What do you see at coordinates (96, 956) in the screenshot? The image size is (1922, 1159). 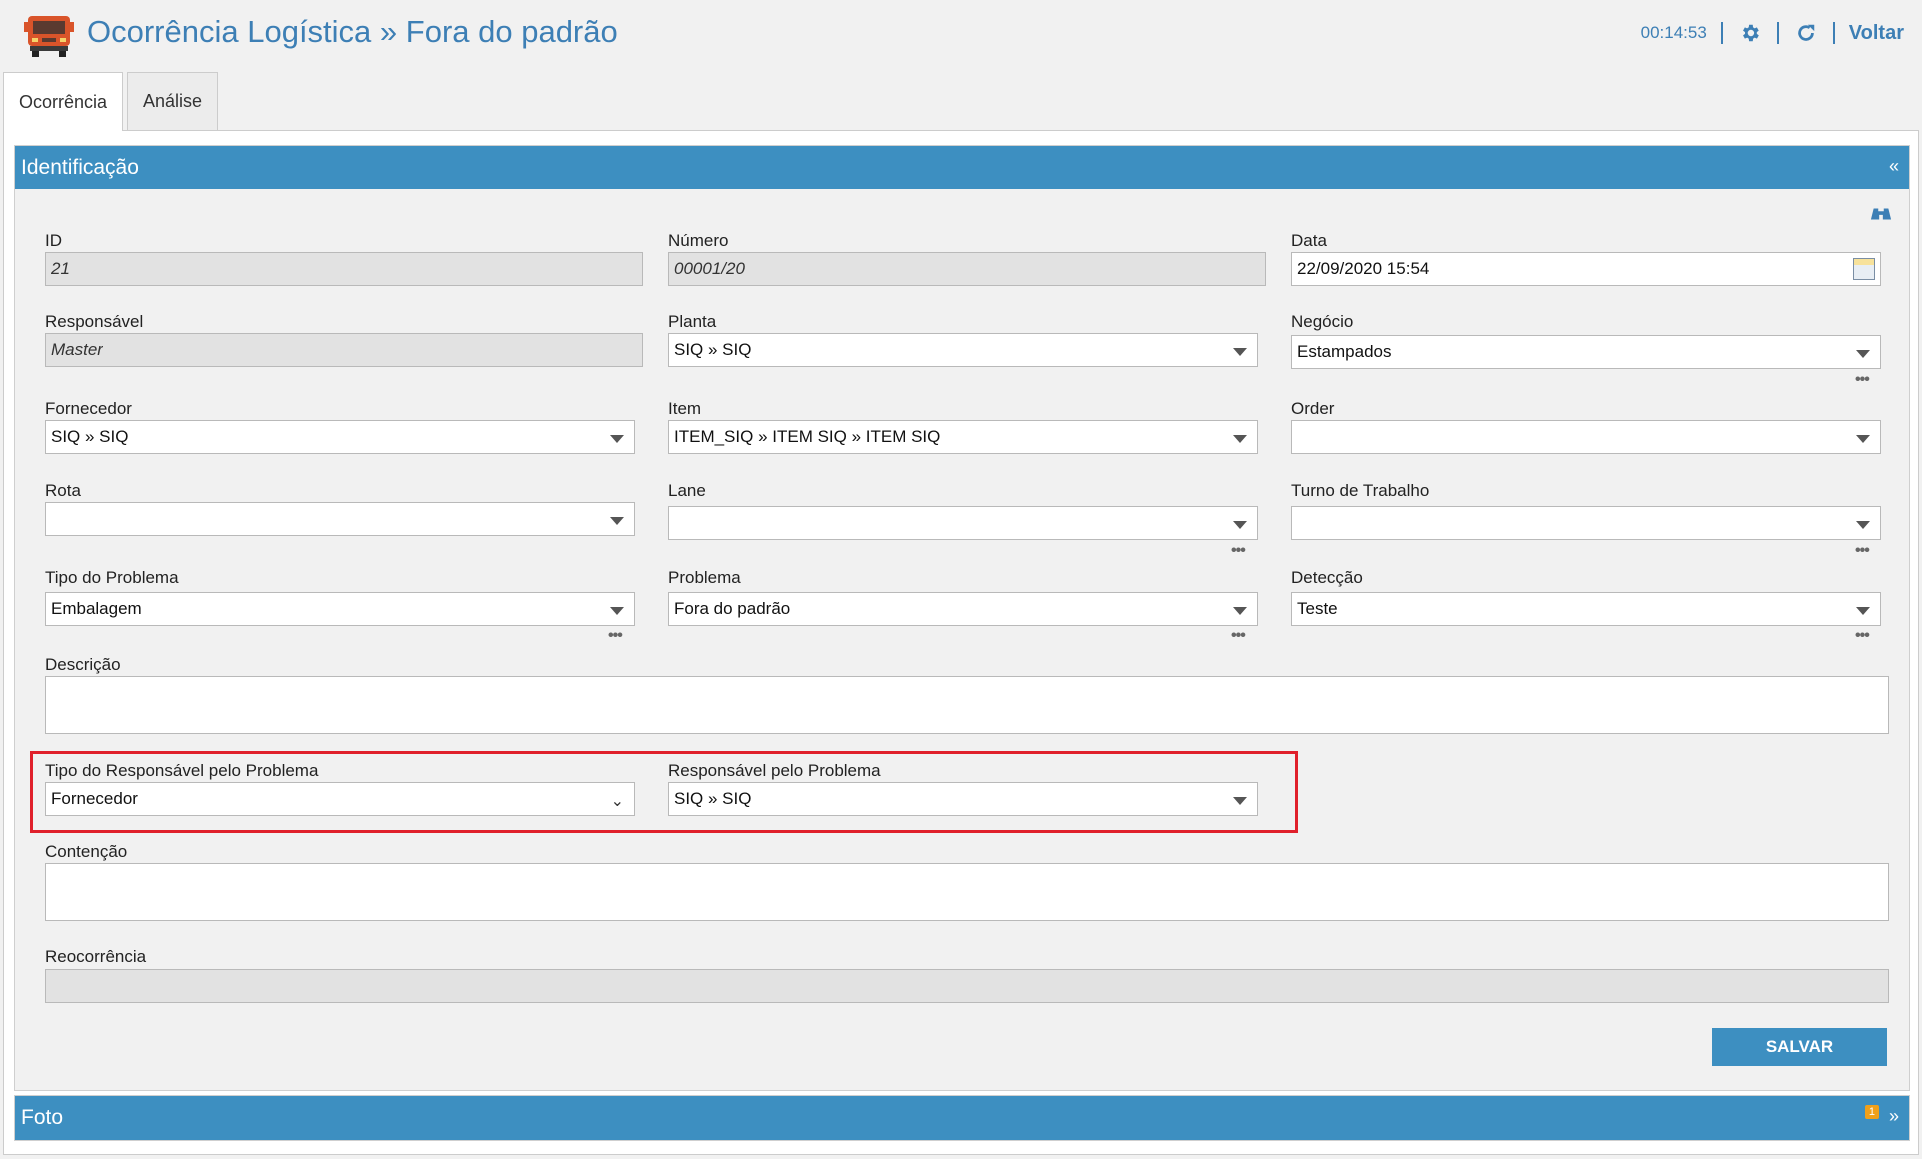 I see `reocorrencia-label: Reocorrência` at bounding box center [96, 956].